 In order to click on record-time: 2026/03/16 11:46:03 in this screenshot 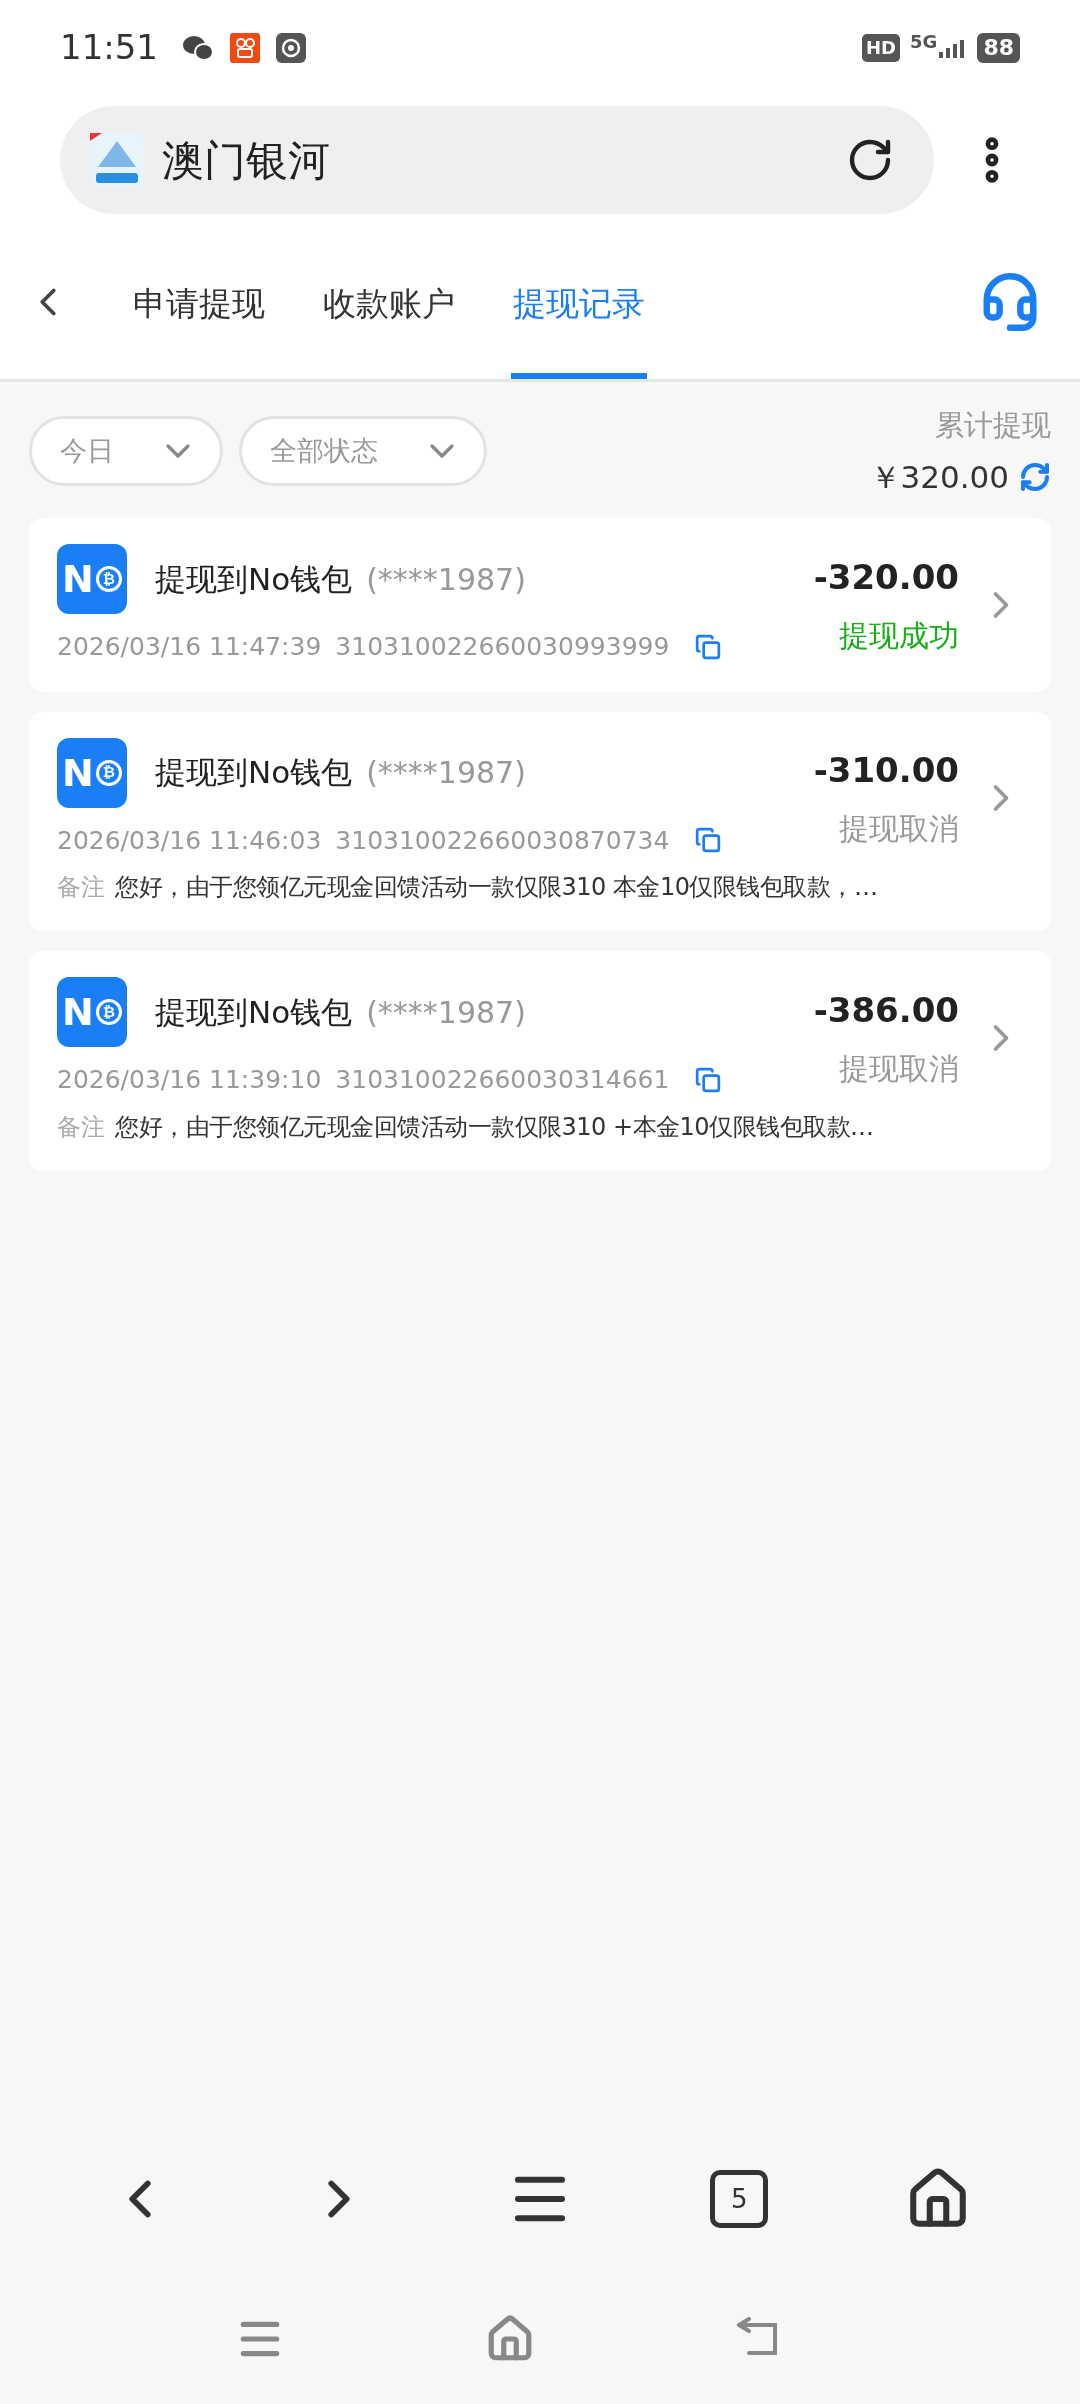, I will do `click(189, 840)`.